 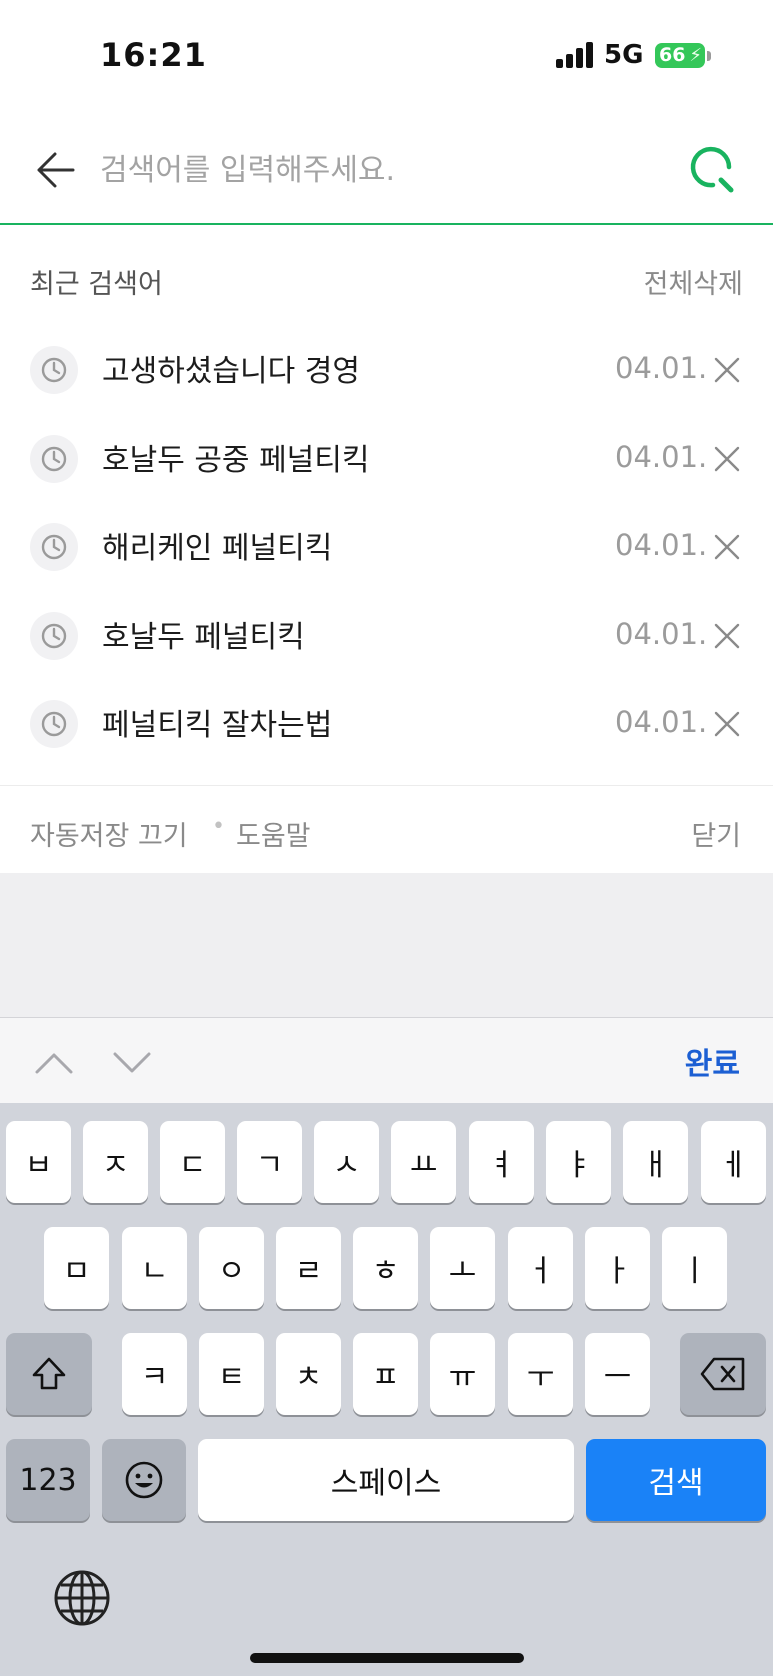 What do you see at coordinates (385, 1268) in the screenshot?
I see `key: ㅎ` at bounding box center [385, 1268].